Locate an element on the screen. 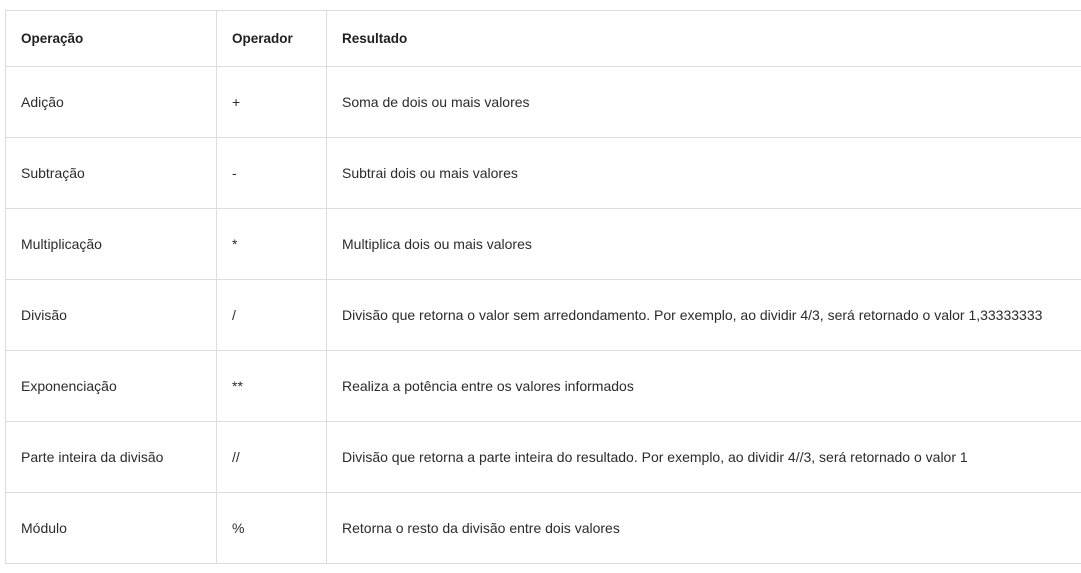 The width and height of the screenshot is (1081, 573). cell-operator: - is located at coordinates (271, 173).